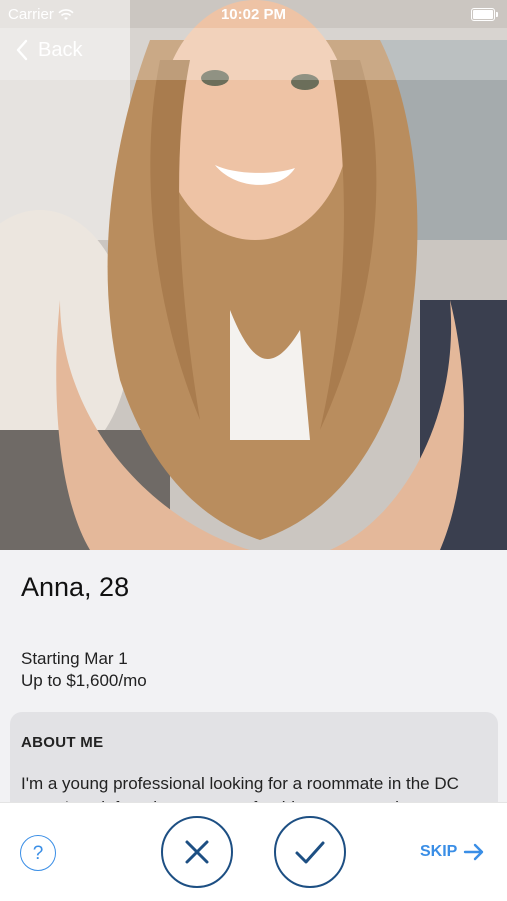  What do you see at coordinates (474, 852) in the screenshot?
I see `arrow-right-icon` at bounding box center [474, 852].